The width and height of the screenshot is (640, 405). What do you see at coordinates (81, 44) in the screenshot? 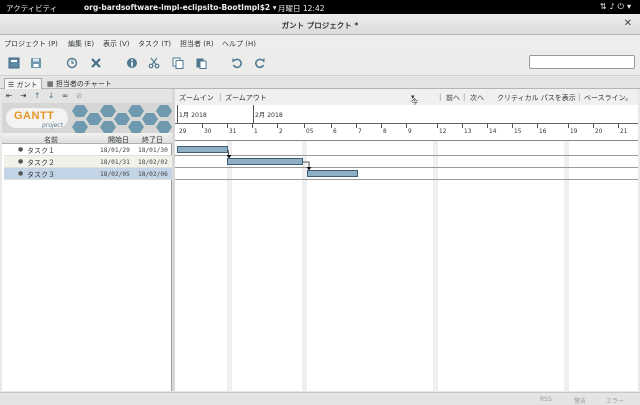
I see `menu-edit: 編集 (E)` at bounding box center [81, 44].